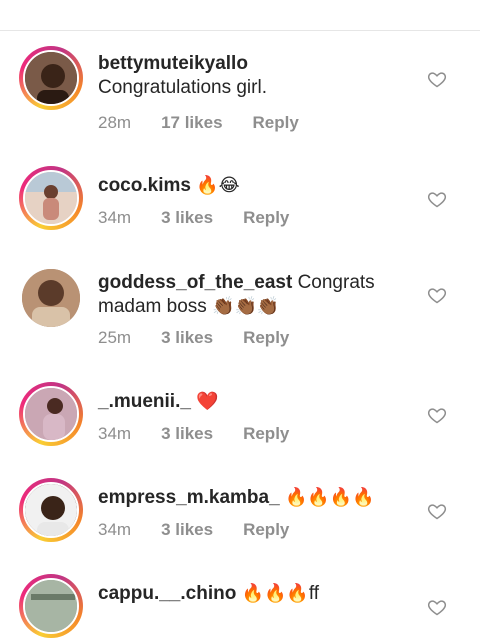 The image size is (480, 638). I want to click on comment-text: coco.kims 🔥😂, so click(258, 186).